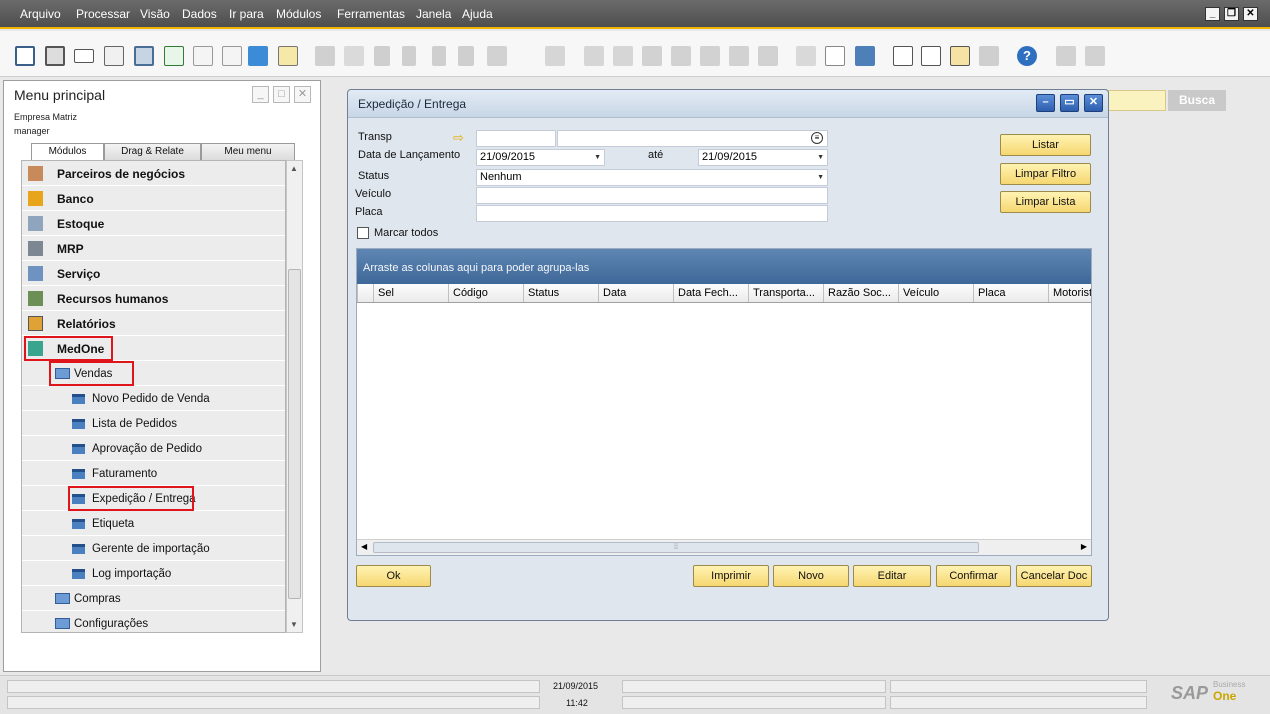 This screenshot has width=1270, height=714. I want to click on tree-item-recursos-humanos: Recursos humanos, so click(153, 298).